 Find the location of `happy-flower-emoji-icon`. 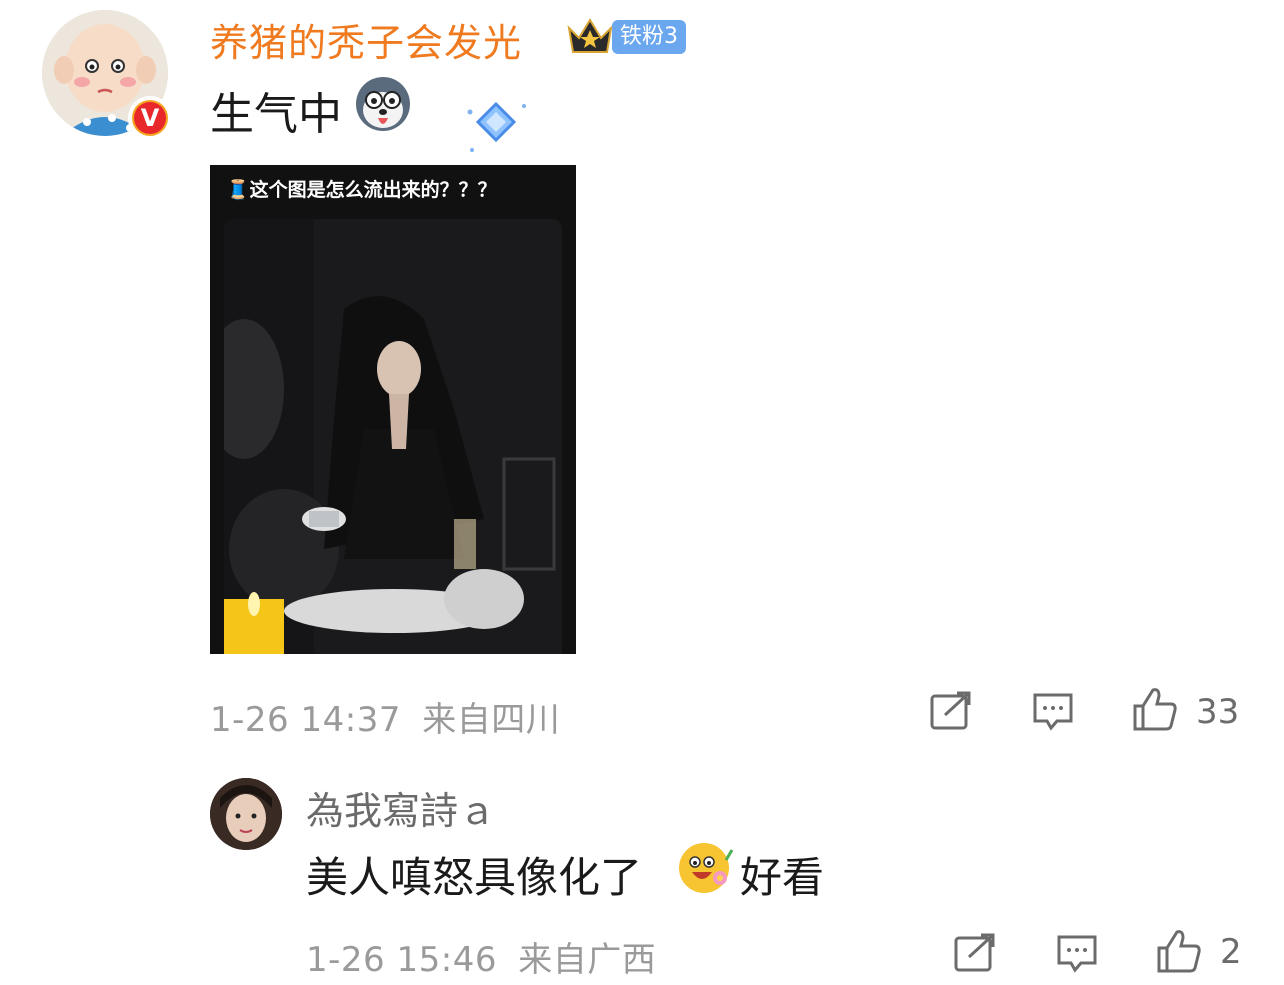

happy-flower-emoji-icon is located at coordinates (706, 870).